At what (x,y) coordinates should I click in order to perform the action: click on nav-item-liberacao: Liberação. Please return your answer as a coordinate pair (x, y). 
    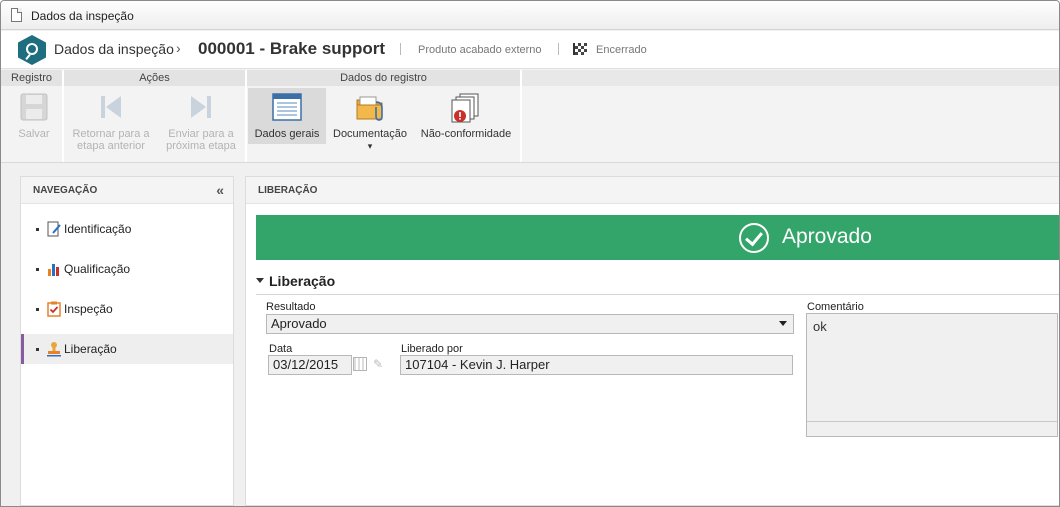
    Looking at the image, I should click on (127, 349).